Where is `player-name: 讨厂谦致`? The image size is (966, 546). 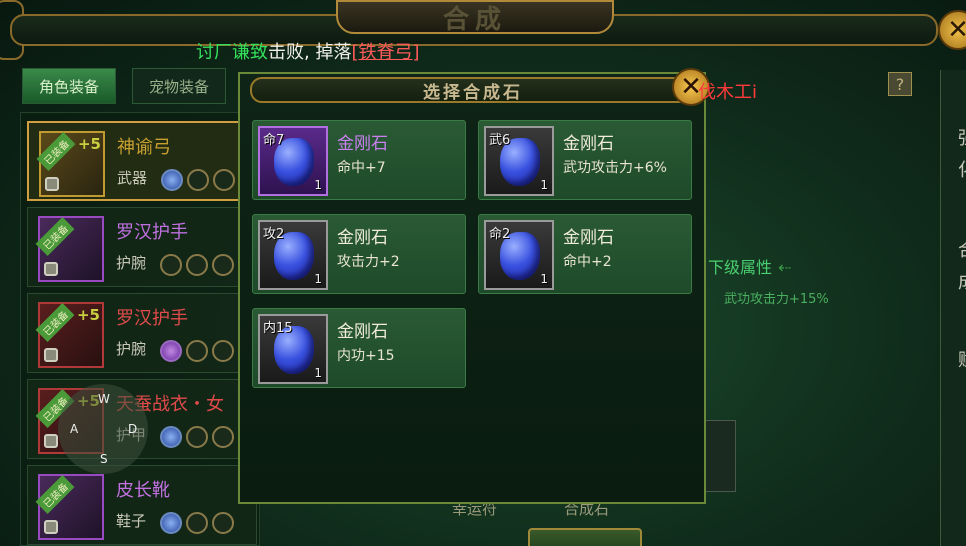
player-name: 讨厂谦致 is located at coordinates (232, 52).